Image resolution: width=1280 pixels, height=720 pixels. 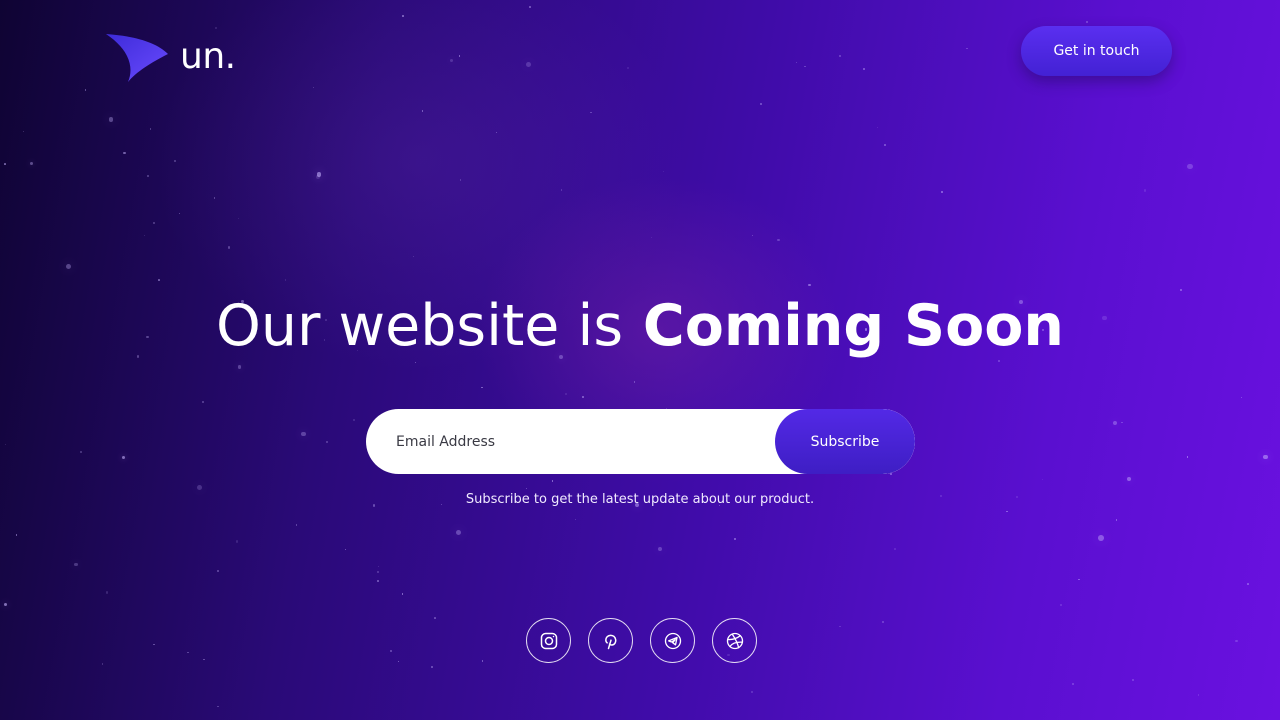 What do you see at coordinates (170, 57) in the screenshot?
I see `brand-logo: un.` at bounding box center [170, 57].